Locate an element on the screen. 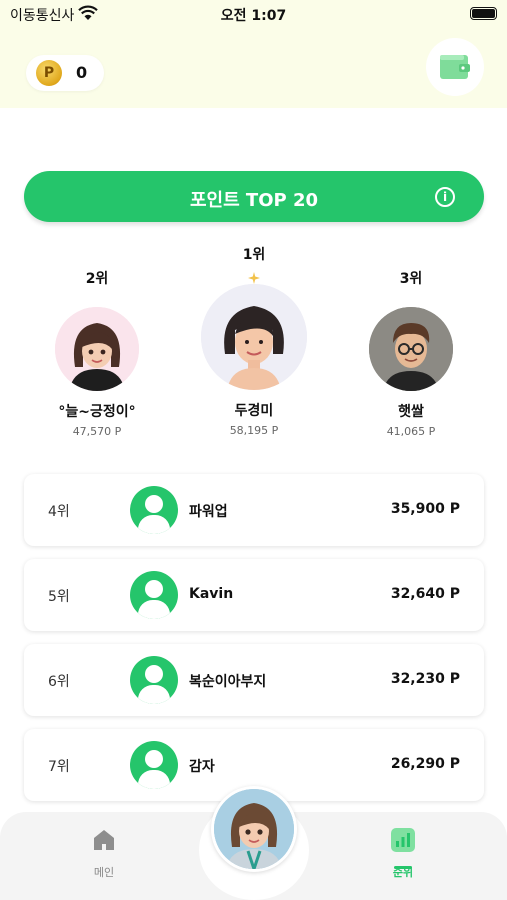 The width and height of the screenshot is (507, 900). page-title: 포인트 TOP 20 is located at coordinates (254, 200).